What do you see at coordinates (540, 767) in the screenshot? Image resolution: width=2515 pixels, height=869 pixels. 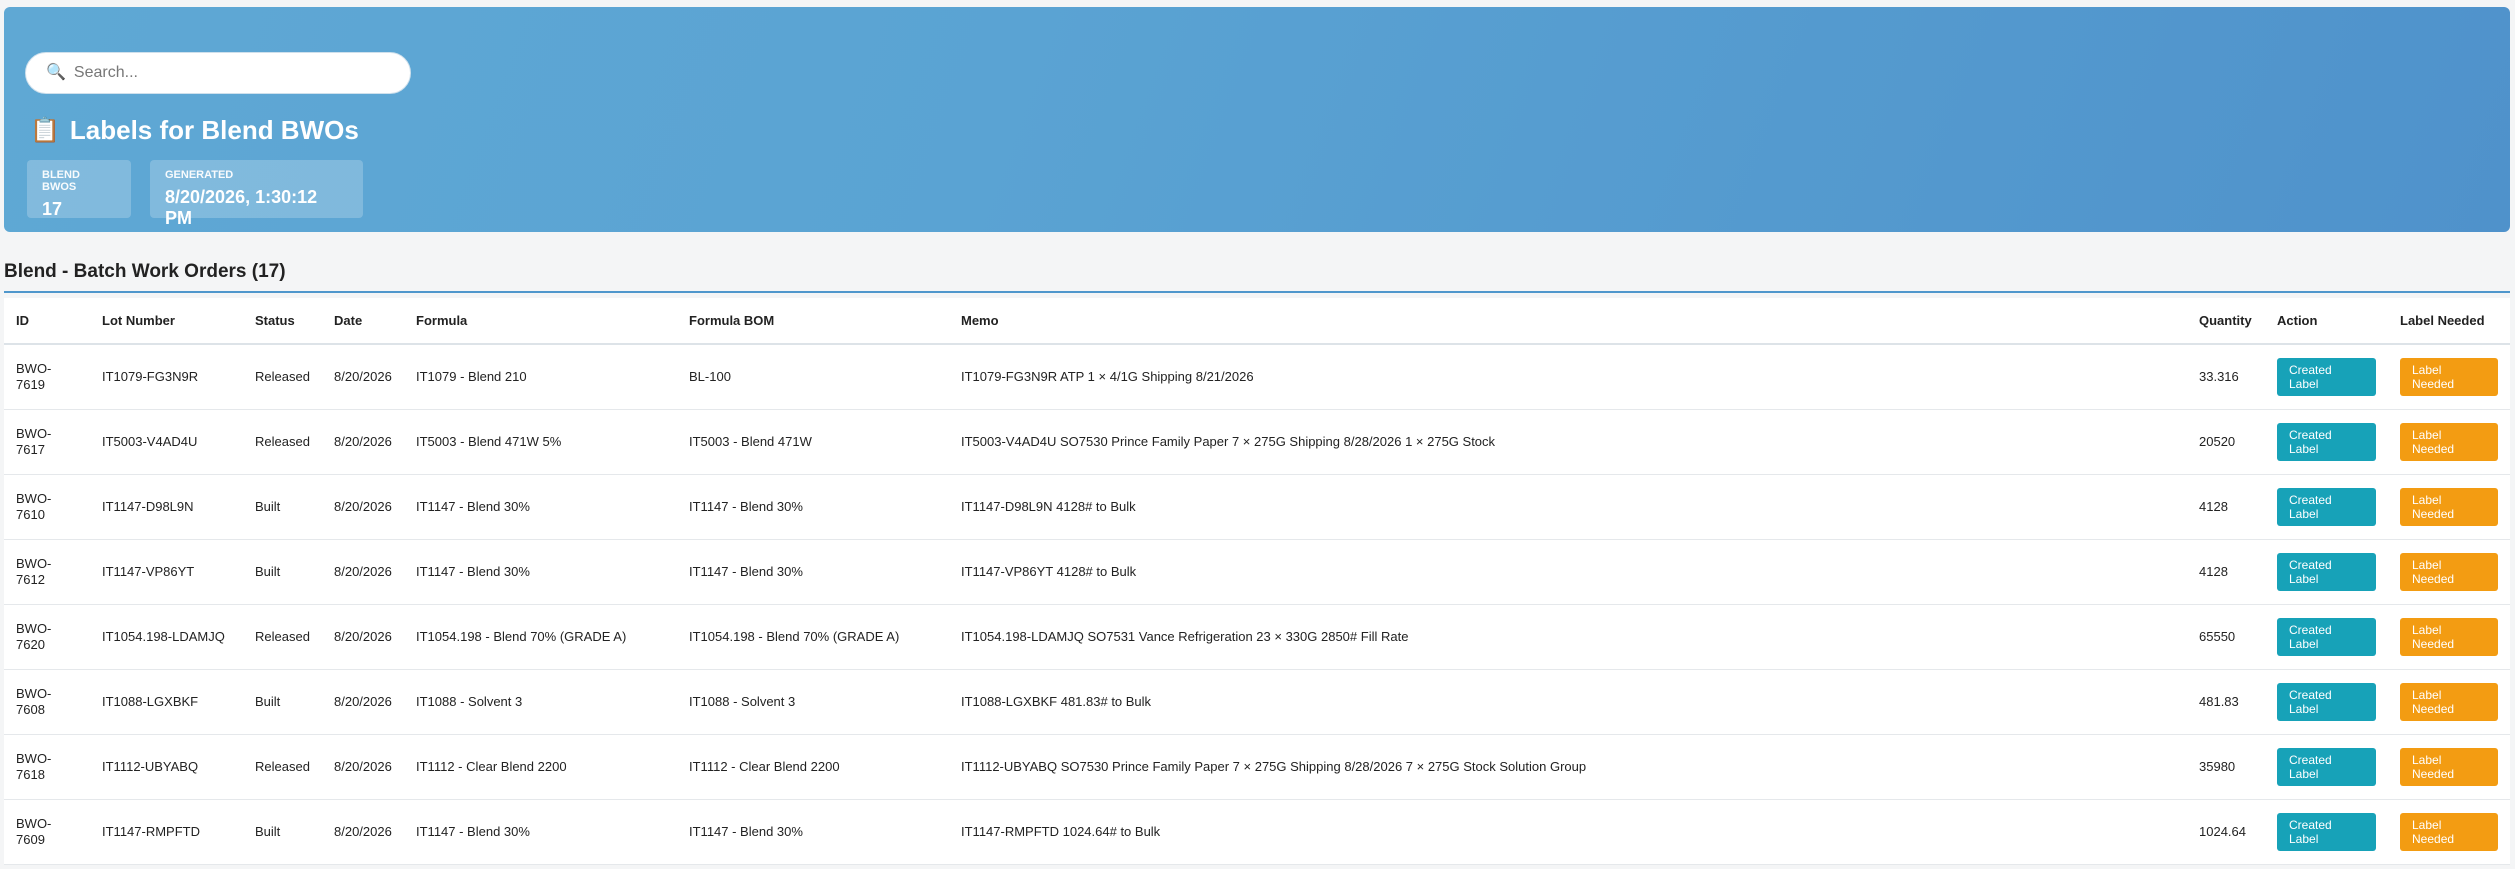 I see `formula-cell: IT1112 - Clear Blend 2200` at bounding box center [540, 767].